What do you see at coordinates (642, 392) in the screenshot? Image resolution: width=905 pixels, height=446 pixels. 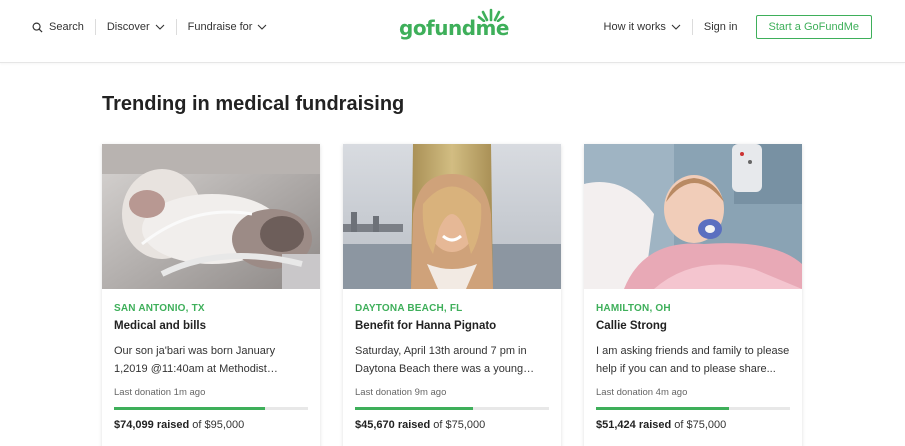 I see `last-donation: Last donation 4m ago` at bounding box center [642, 392].